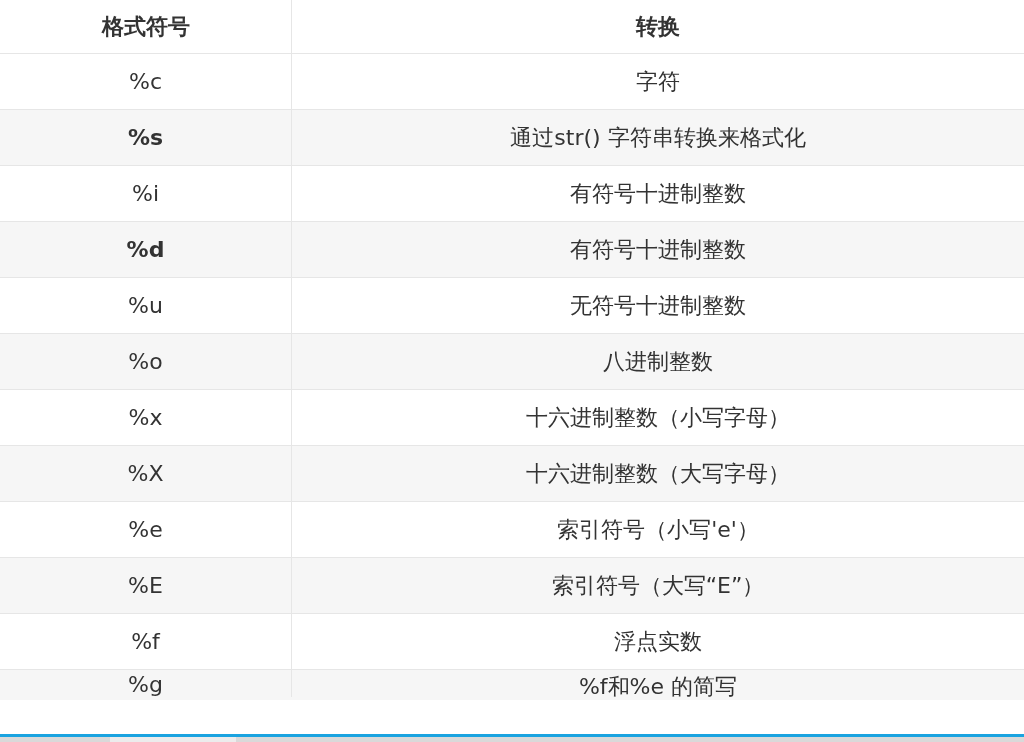 This screenshot has width=1024, height=742. Describe the element at coordinates (658, 529) in the screenshot. I see `table-cell-text: 索引符号（小写'e'）` at that location.